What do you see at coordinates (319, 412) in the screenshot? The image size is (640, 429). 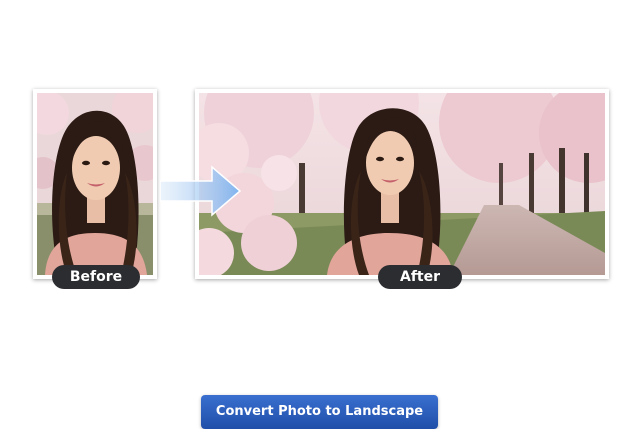 I see `convert-photo-button: Convert Photo to Landscape` at bounding box center [319, 412].